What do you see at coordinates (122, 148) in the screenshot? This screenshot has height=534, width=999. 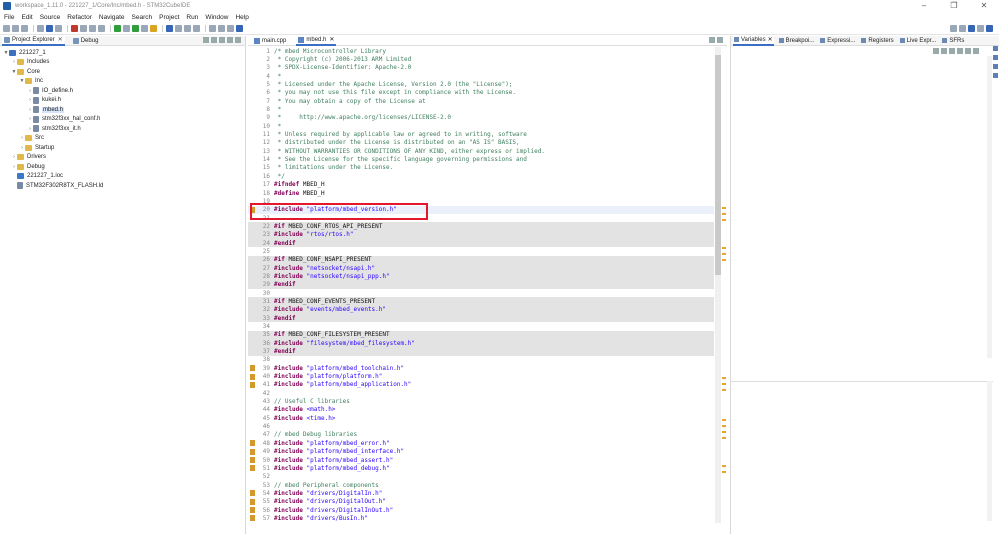 I see `tree-item: › Startup` at bounding box center [122, 148].